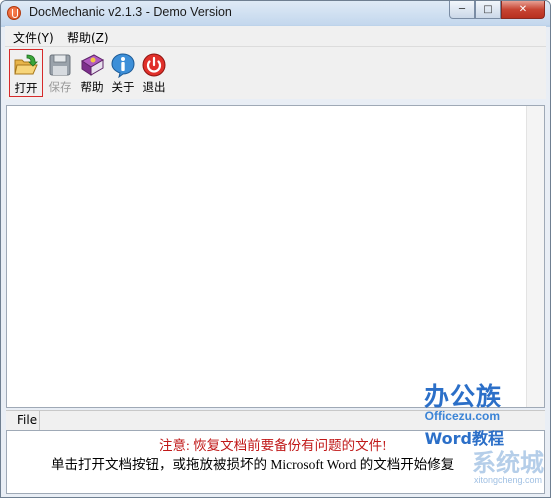  I want to click on instruction-text: 单击打开文档按钮，或拖放被损坏的 Microsoft Word 的文档开始修复, so click(253, 464).